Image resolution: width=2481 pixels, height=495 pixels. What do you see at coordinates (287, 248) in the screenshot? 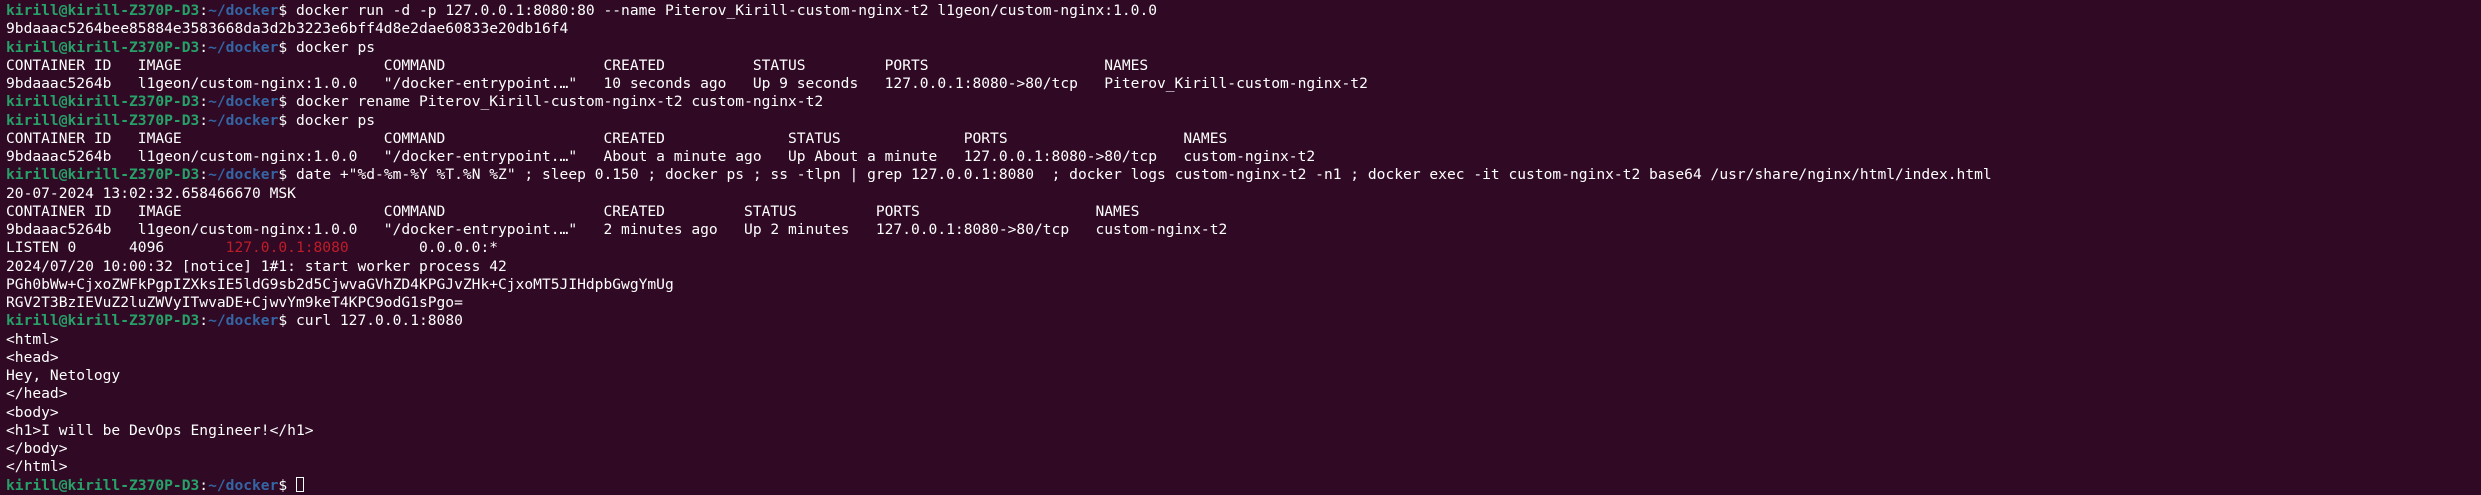
I see `grep-match-highlight: 127.0.0.1:8080` at bounding box center [287, 248].